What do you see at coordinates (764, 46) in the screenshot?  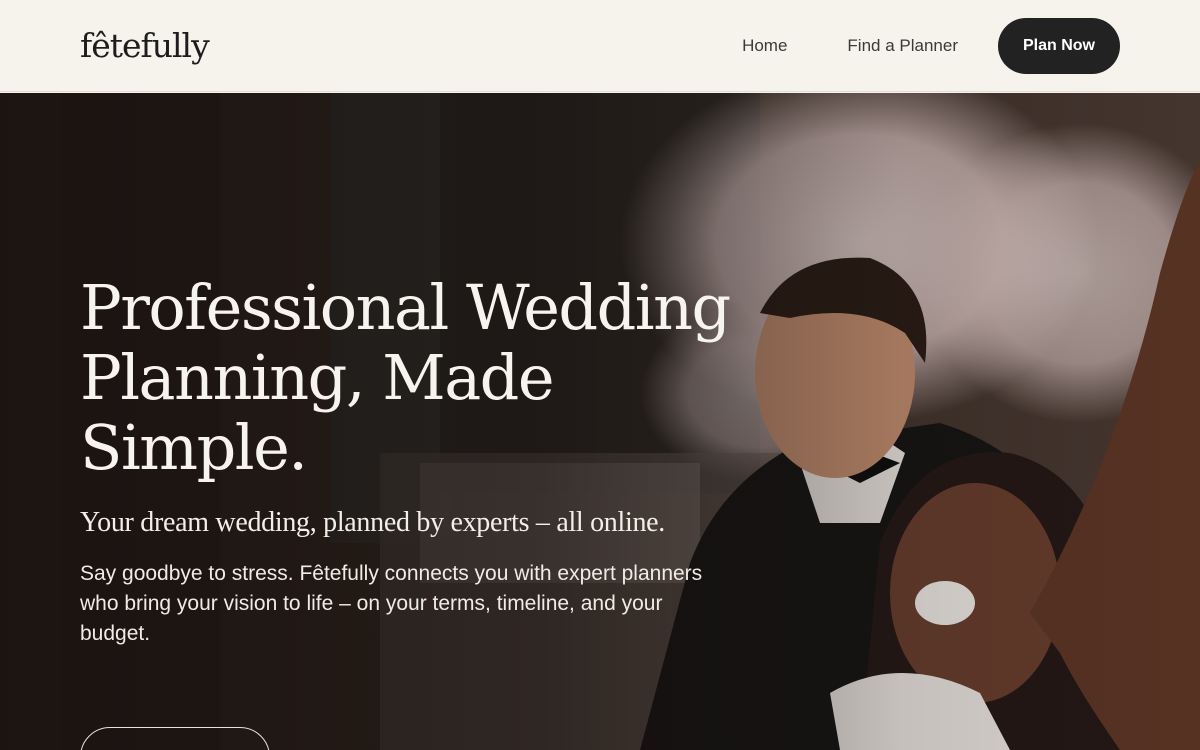 I see `nav-home-link: Home` at bounding box center [764, 46].